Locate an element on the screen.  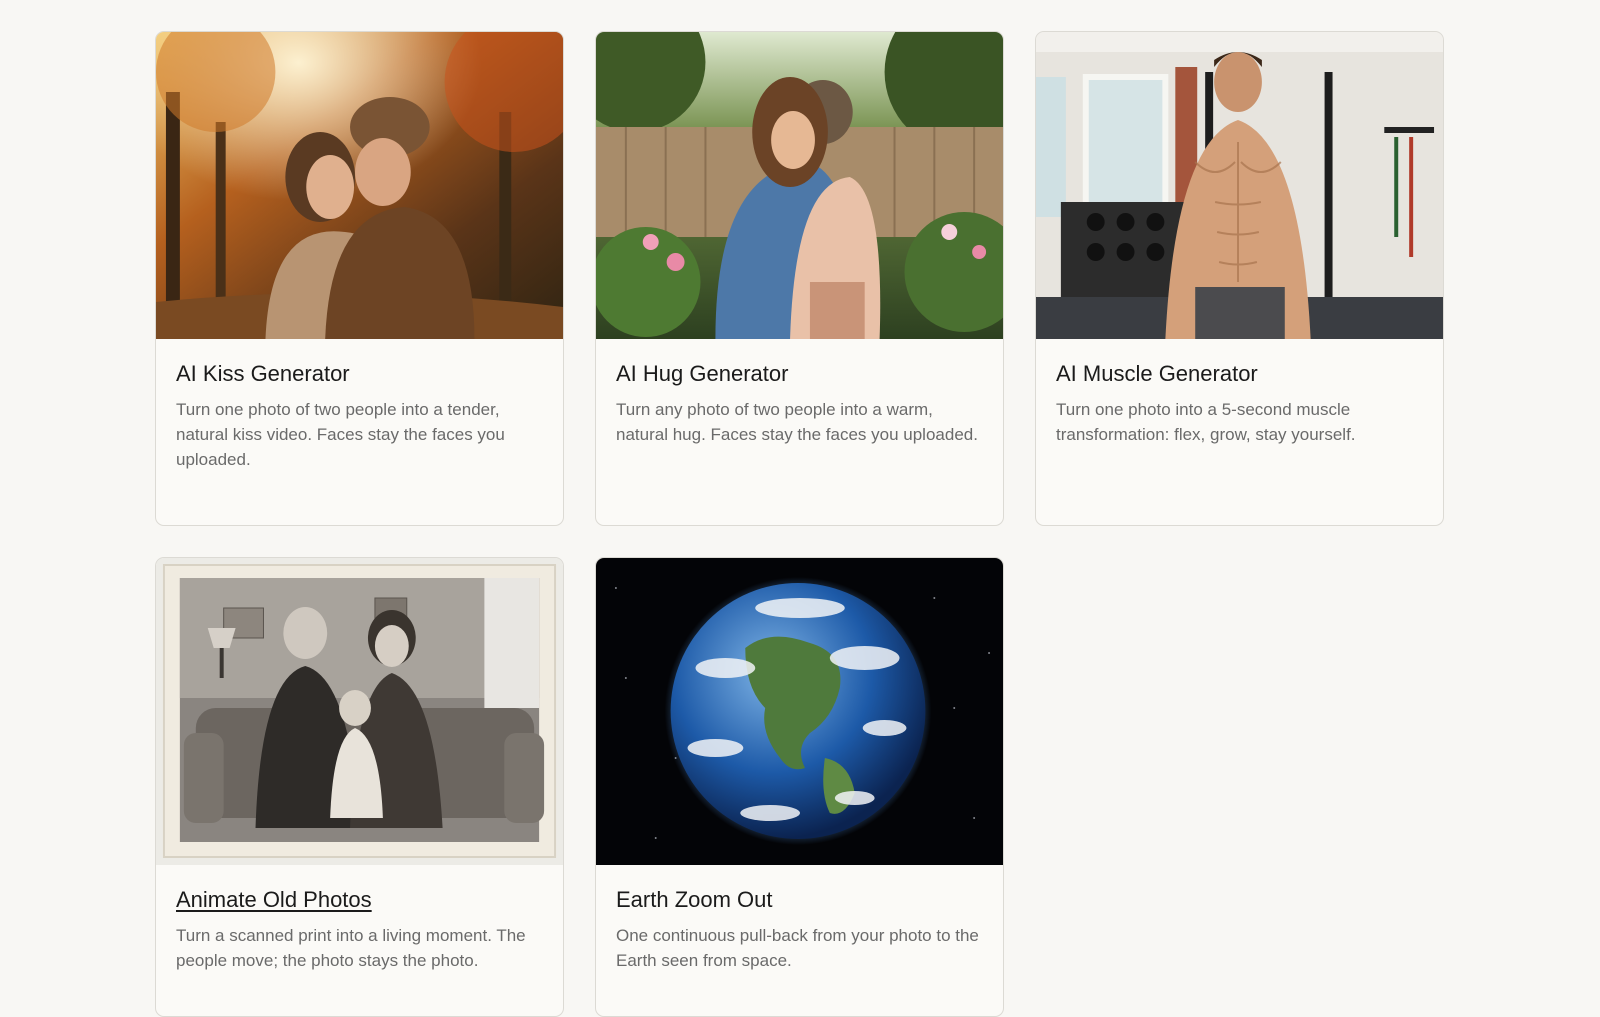
card-title: Animate Old Photos is located at coordinates (359, 900).